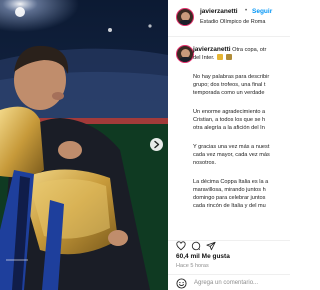 The image size is (320, 290). I want to click on caption-line: temporada como un verdade, so click(229, 93).